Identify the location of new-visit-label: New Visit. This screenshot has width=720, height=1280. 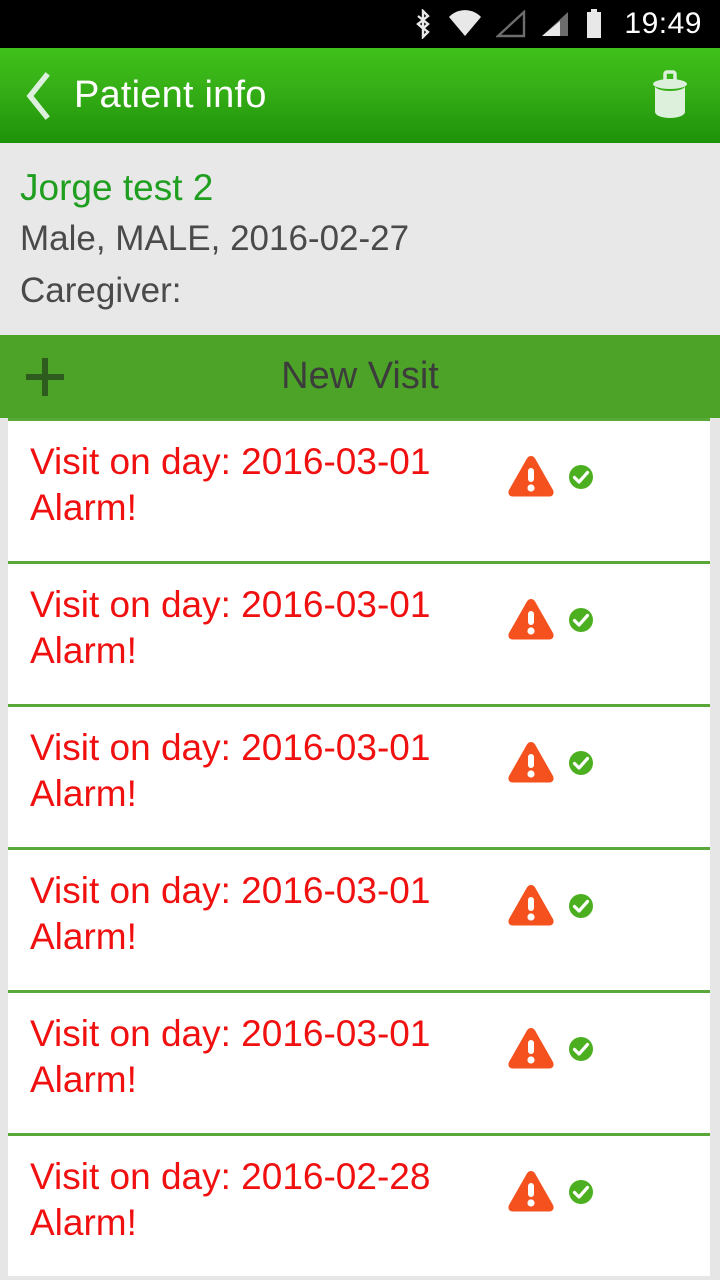
(360, 376).